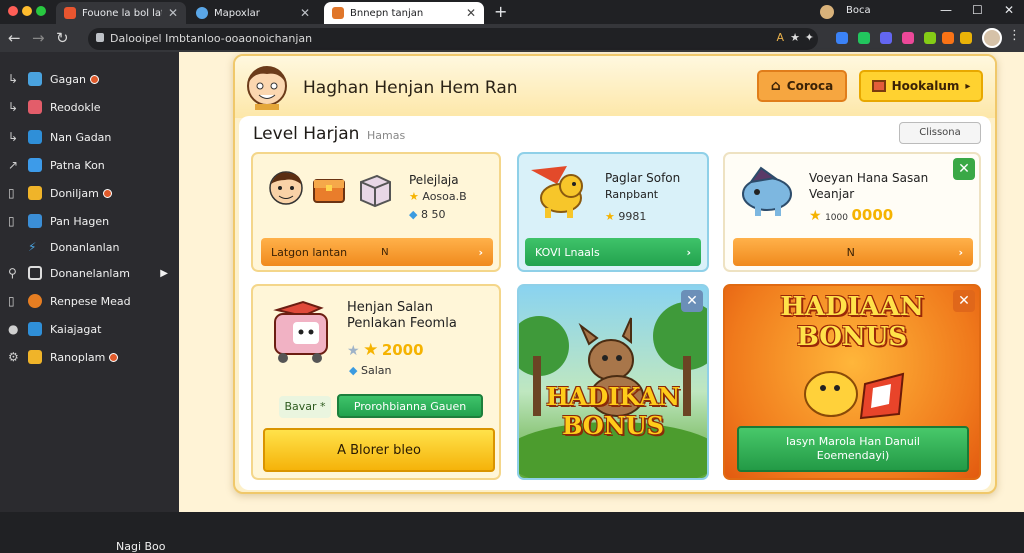 Image resolution: width=1024 pixels, height=553 pixels. I want to click on sidebar-item-label: Ranoplam, so click(78, 357).